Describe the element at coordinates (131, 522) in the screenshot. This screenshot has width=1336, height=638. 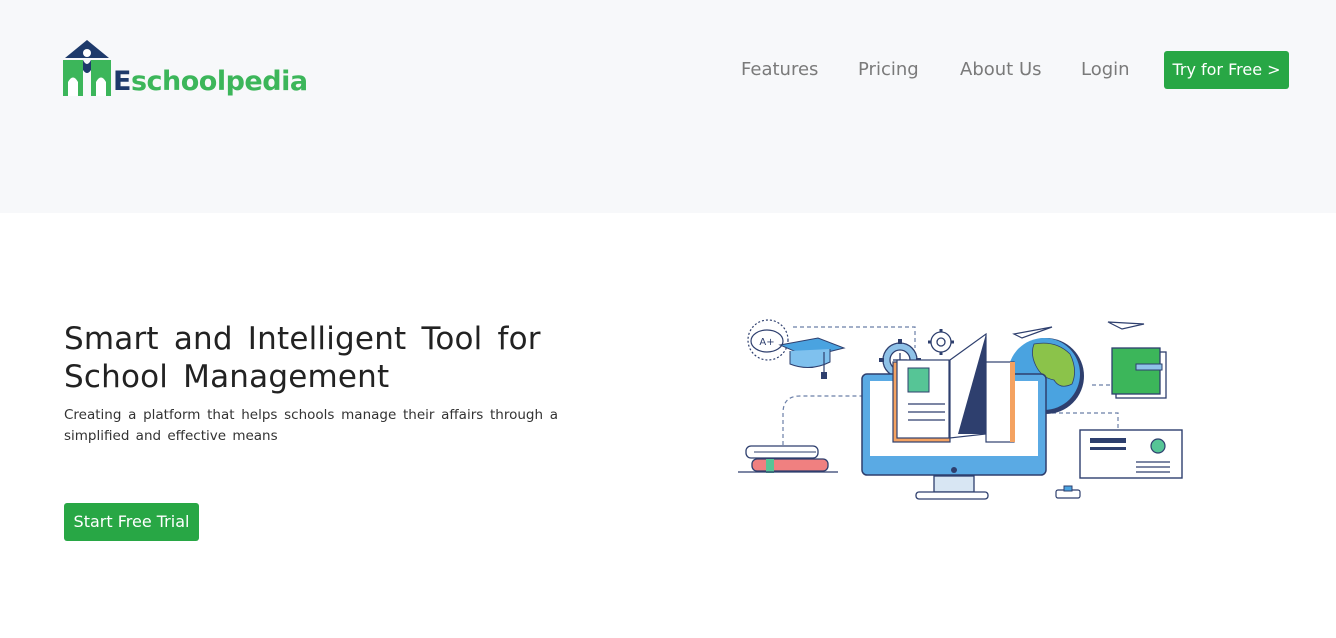
I see `start-free-trial-button: Start Free Trial` at that location.